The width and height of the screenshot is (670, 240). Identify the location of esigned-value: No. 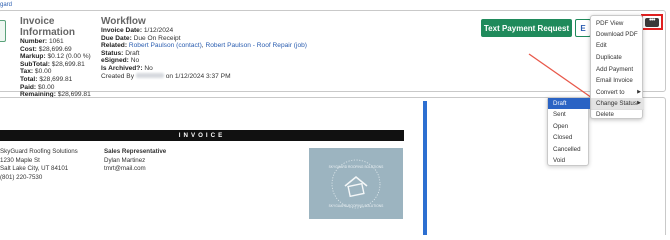
(135, 61).